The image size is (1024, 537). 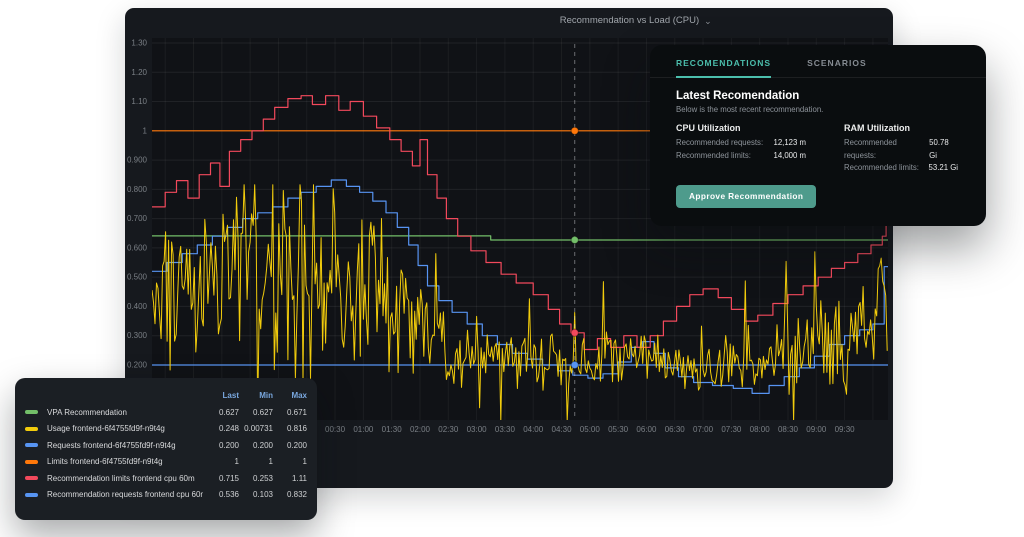 What do you see at coordinates (290, 395) in the screenshot?
I see `legend-col-max: Max` at bounding box center [290, 395].